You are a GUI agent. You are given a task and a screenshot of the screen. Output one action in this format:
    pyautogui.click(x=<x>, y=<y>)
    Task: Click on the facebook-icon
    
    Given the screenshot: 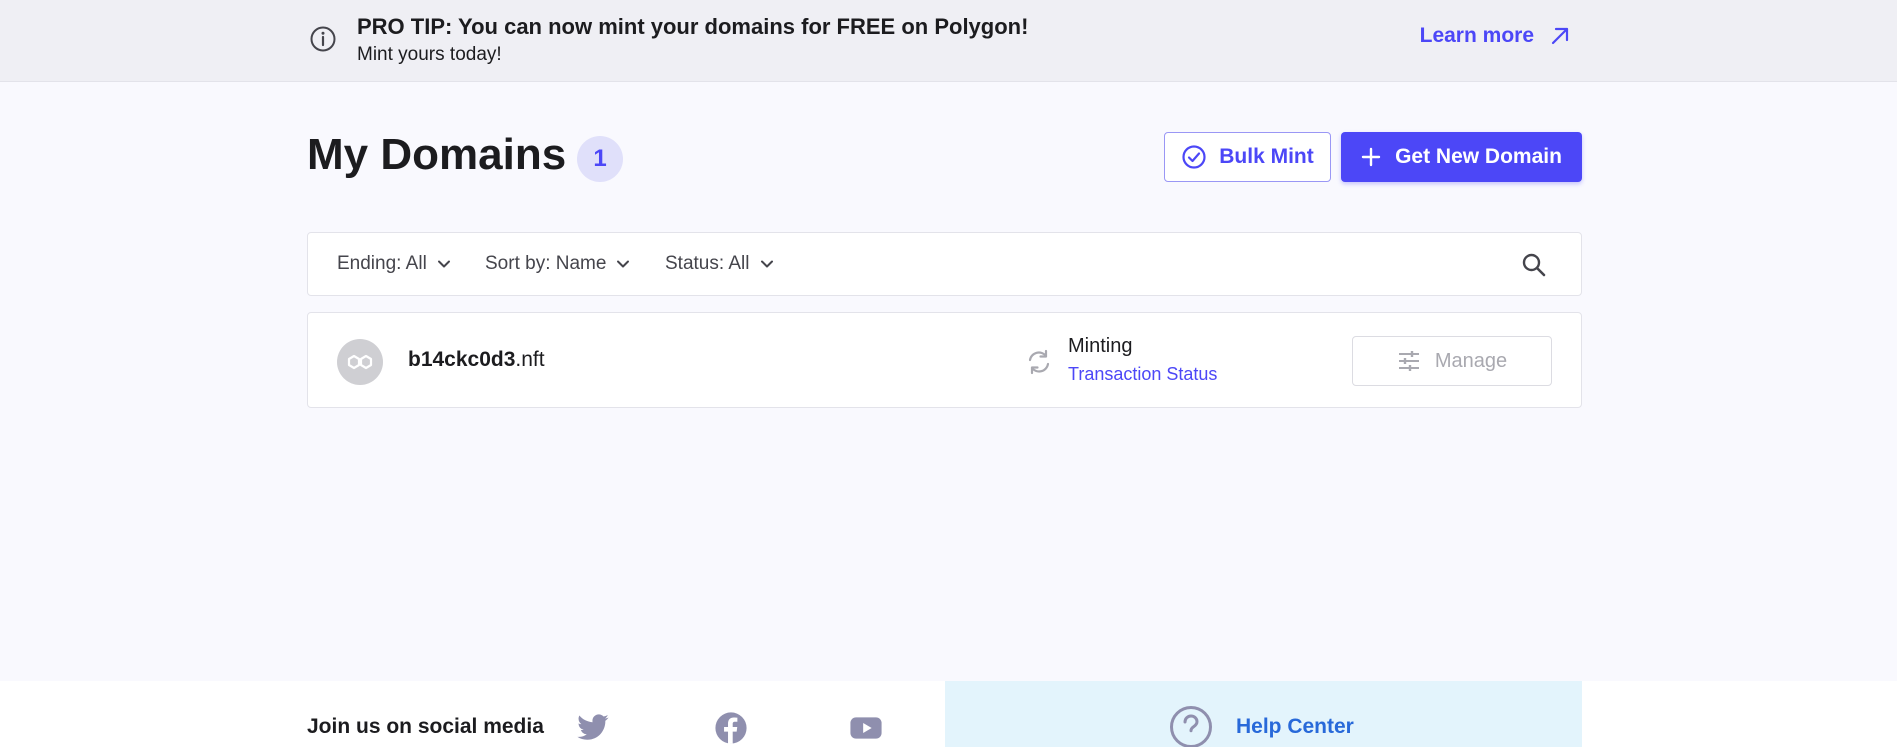 What is the action you would take?
    pyautogui.click(x=731, y=728)
    